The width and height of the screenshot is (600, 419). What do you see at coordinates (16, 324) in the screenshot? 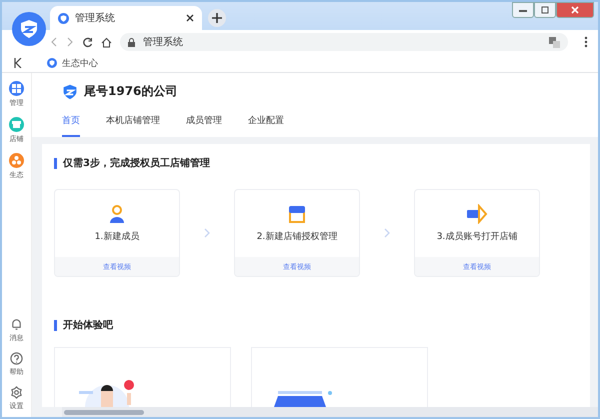
I see `bell-icon` at bounding box center [16, 324].